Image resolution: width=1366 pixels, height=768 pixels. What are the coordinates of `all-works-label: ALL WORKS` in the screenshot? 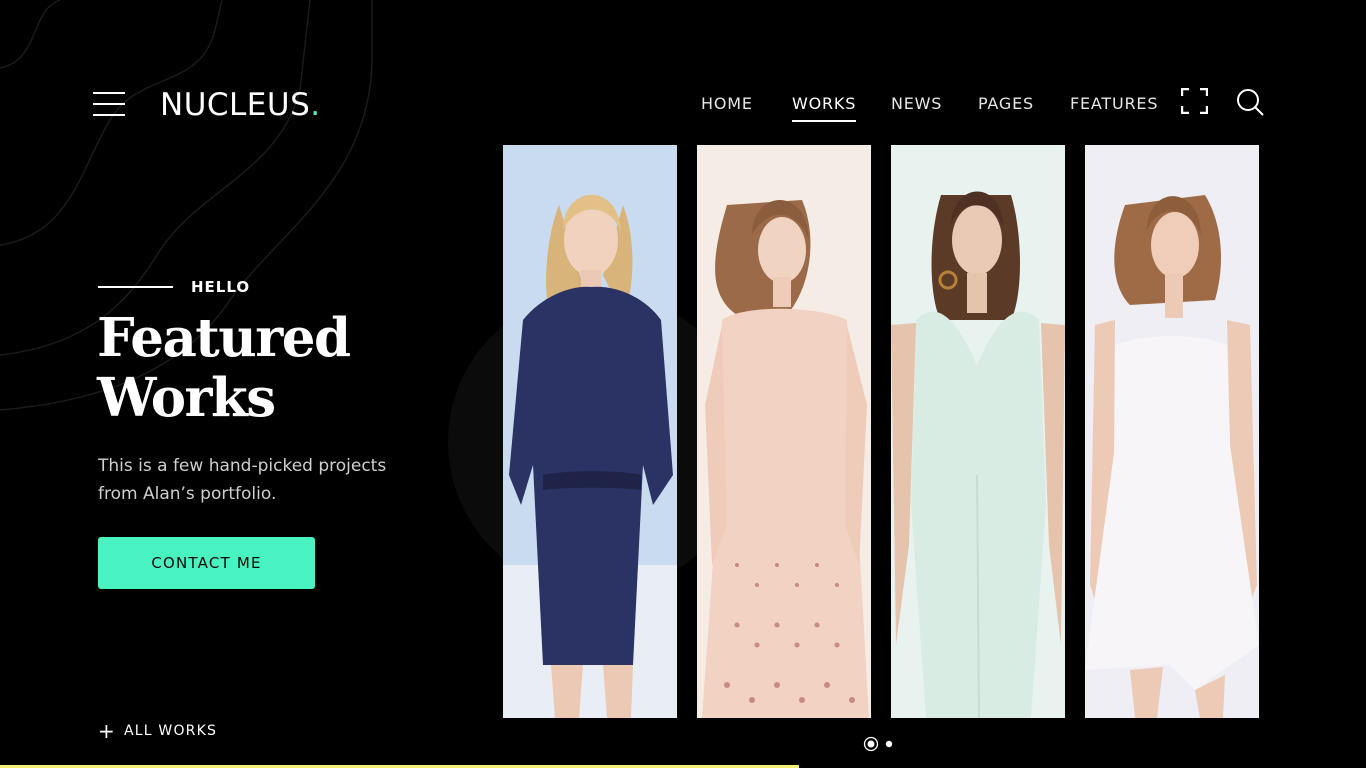 It's located at (170, 731).